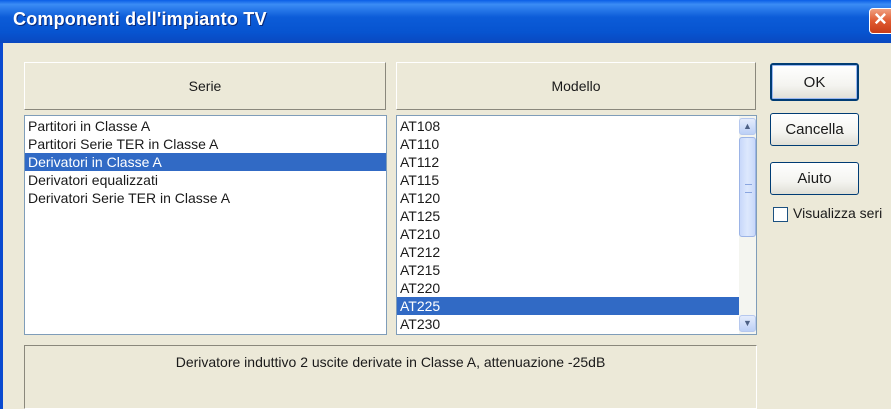  I want to click on modello-list-item: AT120, so click(576, 198).